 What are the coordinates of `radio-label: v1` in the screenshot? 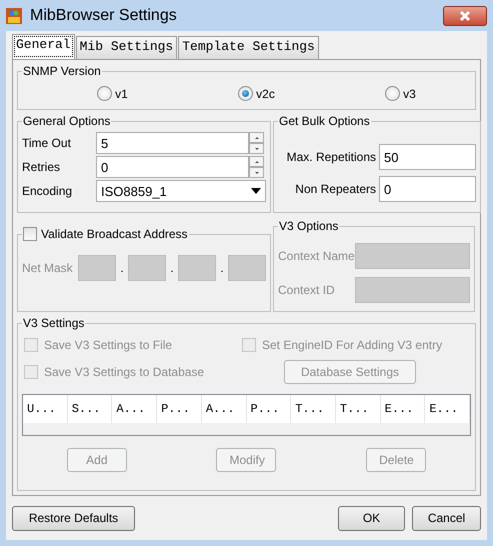 It's located at (121, 93).